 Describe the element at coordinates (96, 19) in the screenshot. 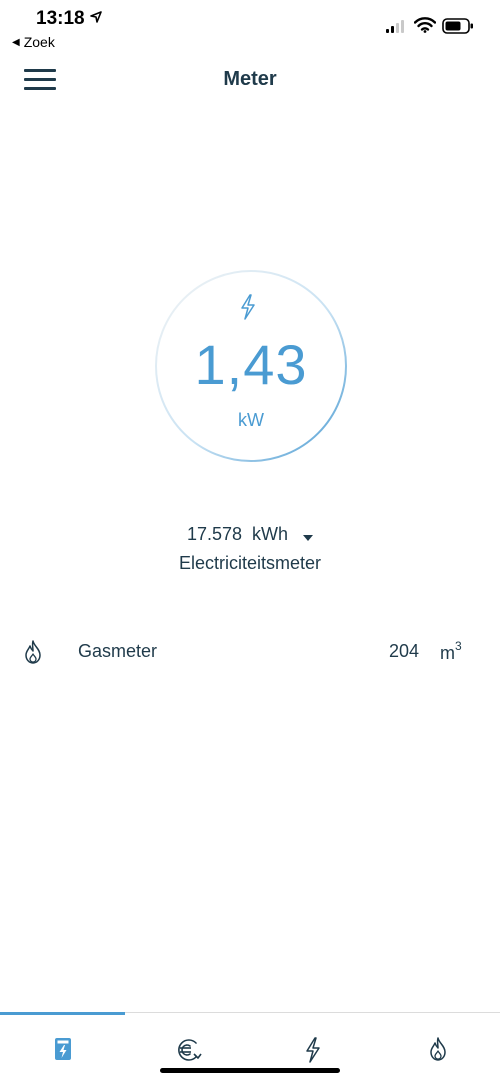

I see `location-arrow-icon` at that location.